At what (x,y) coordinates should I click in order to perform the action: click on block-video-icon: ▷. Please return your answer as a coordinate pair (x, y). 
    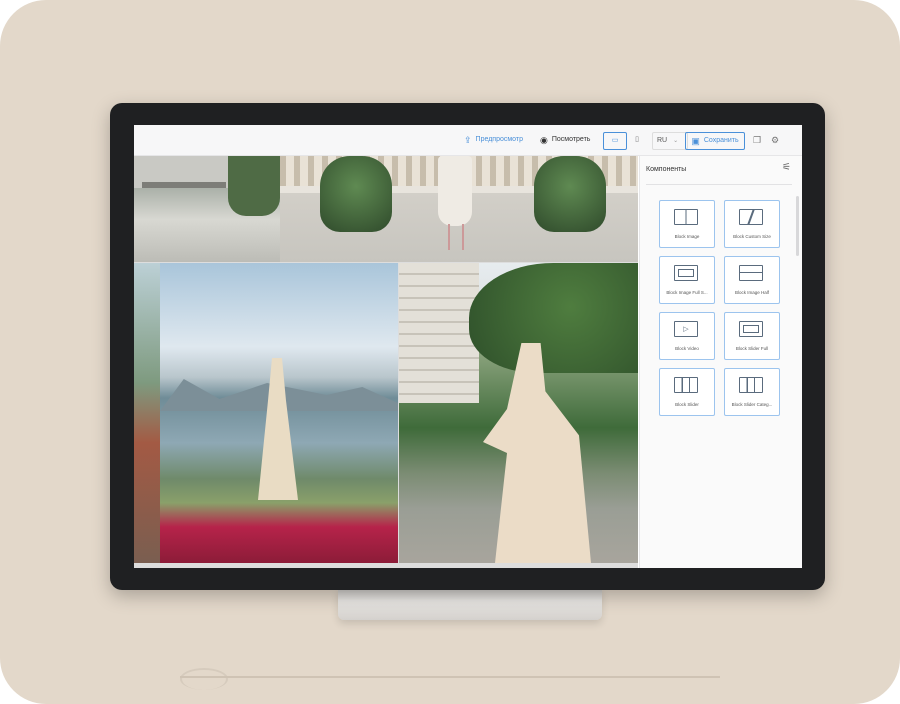
    Looking at the image, I should click on (686, 329).